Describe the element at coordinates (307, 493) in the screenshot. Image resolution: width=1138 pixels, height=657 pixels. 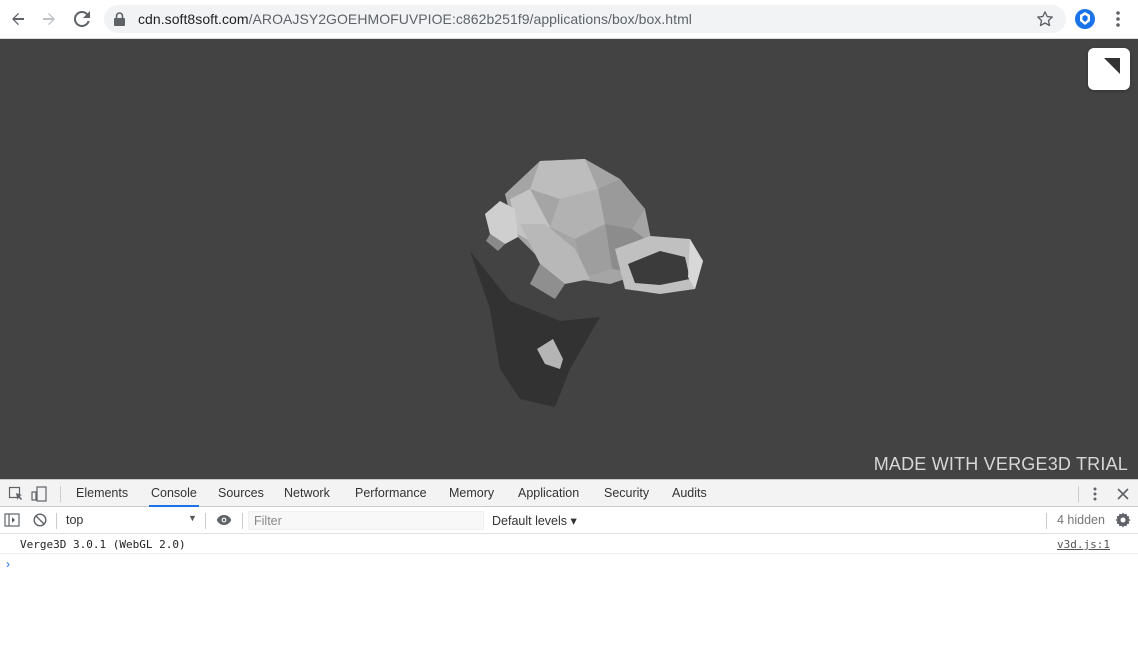
I see `tab-network: Network` at that location.